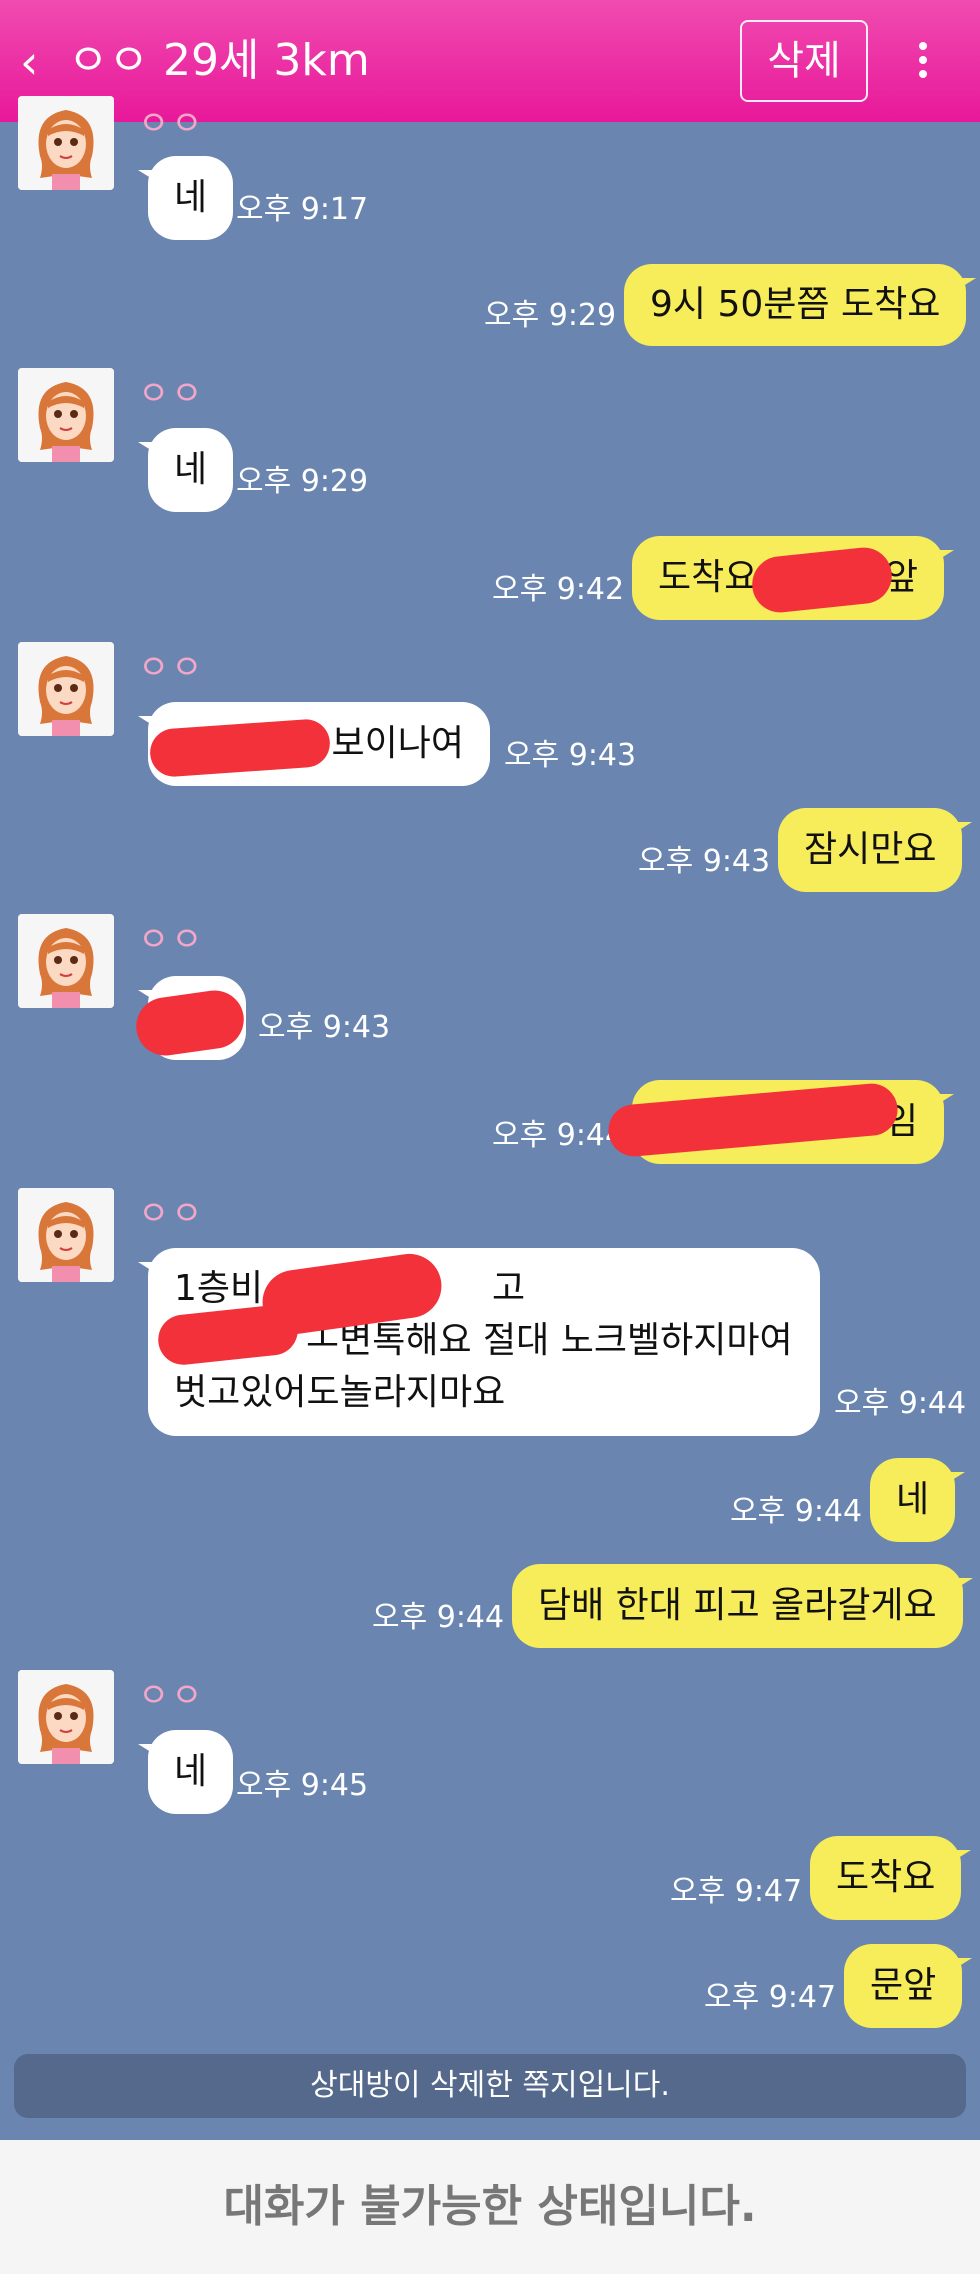 The image size is (980, 2274). Describe the element at coordinates (558, 589) in the screenshot. I see `message-time: 오후 9:42` at that location.